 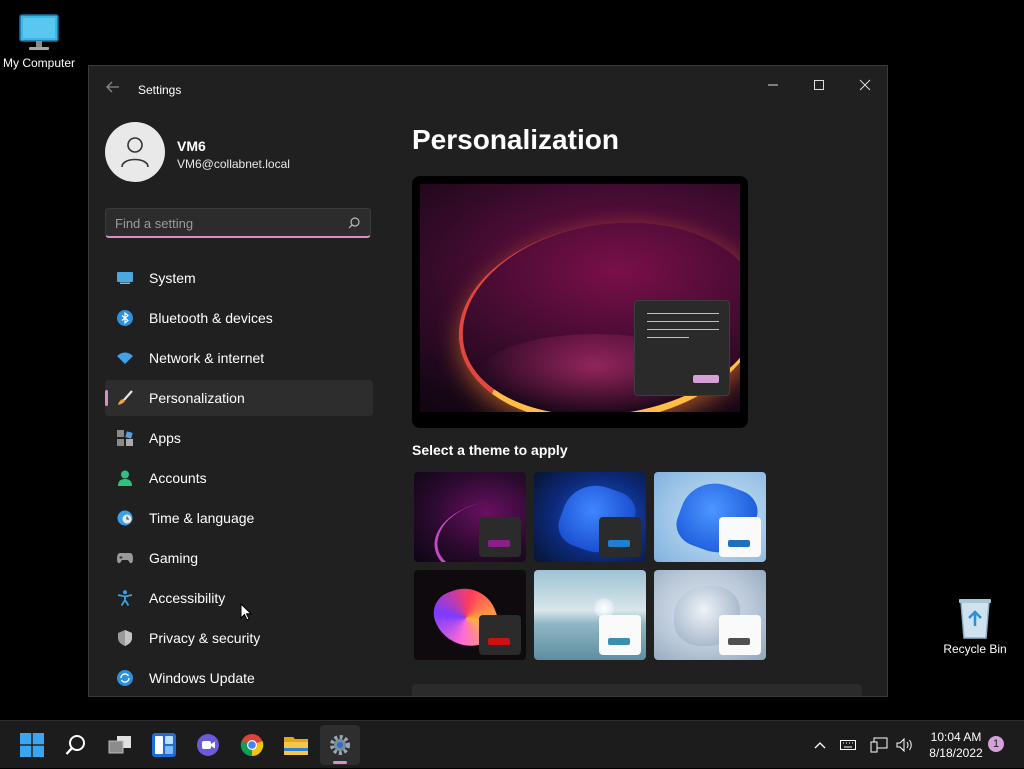 I want to click on recycle-bin-icon, so click(x=975, y=618).